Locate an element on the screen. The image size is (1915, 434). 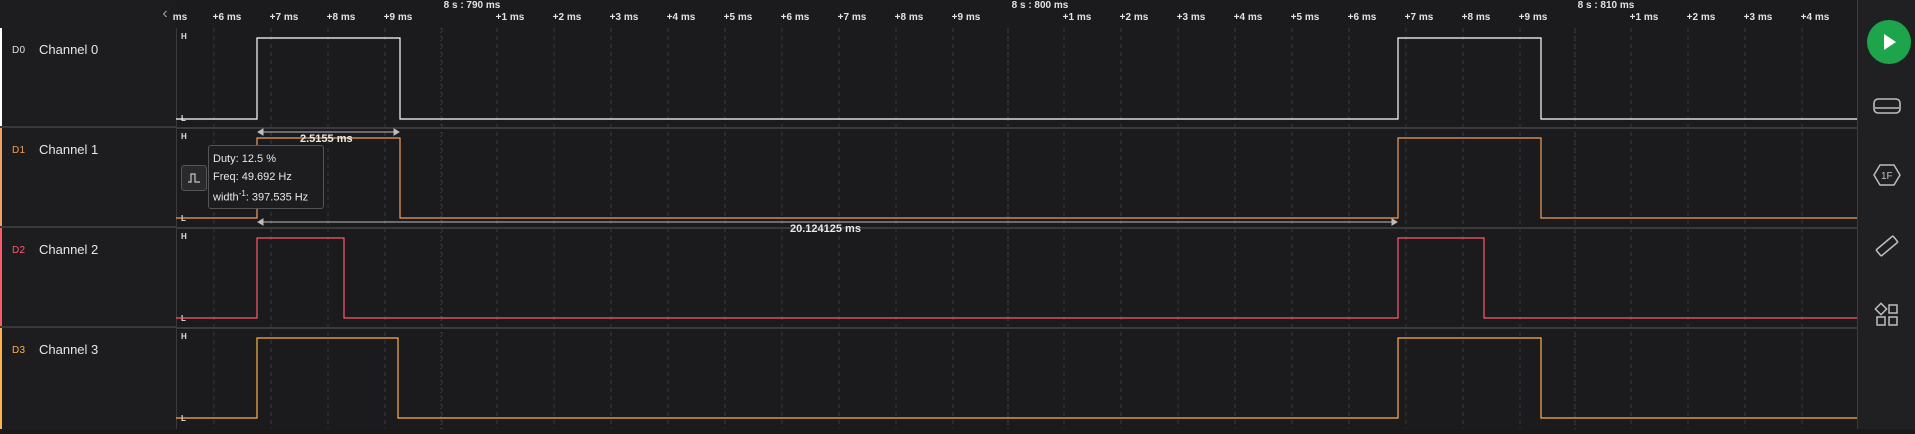
collapse-panel-icon: ‹ is located at coordinates (165, 14).